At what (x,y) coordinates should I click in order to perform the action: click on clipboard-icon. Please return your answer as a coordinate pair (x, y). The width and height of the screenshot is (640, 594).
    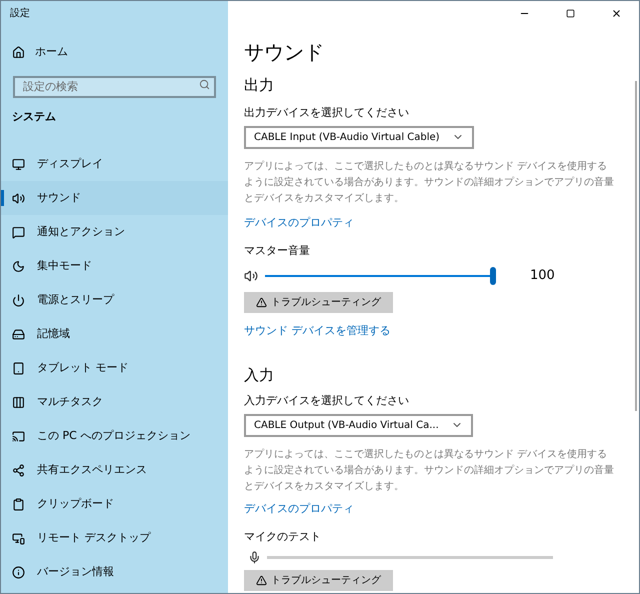
    Looking at the image, I should click on (18, 504).